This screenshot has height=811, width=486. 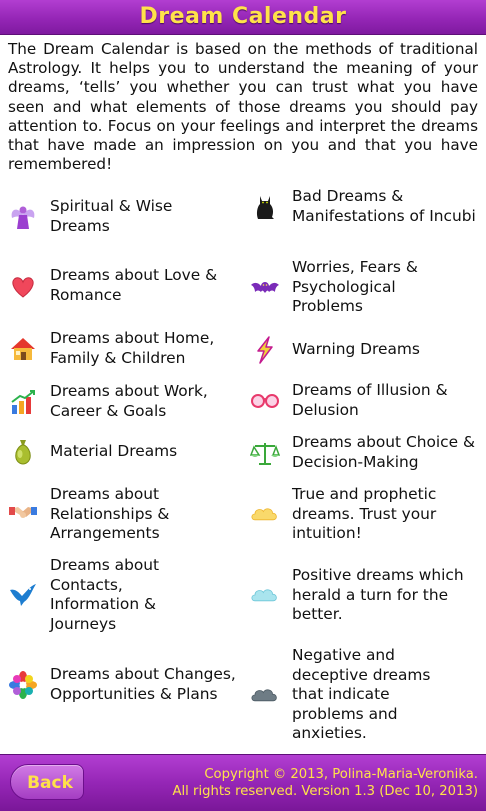 I want to click on money-bag-icon, so click(x=23, y=452).